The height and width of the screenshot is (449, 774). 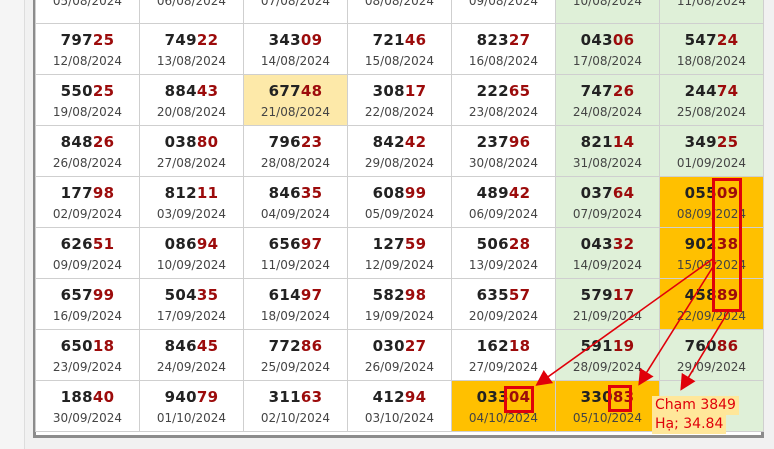 I want to click on result-tail-digits: 35, so click(x=311, y=192).